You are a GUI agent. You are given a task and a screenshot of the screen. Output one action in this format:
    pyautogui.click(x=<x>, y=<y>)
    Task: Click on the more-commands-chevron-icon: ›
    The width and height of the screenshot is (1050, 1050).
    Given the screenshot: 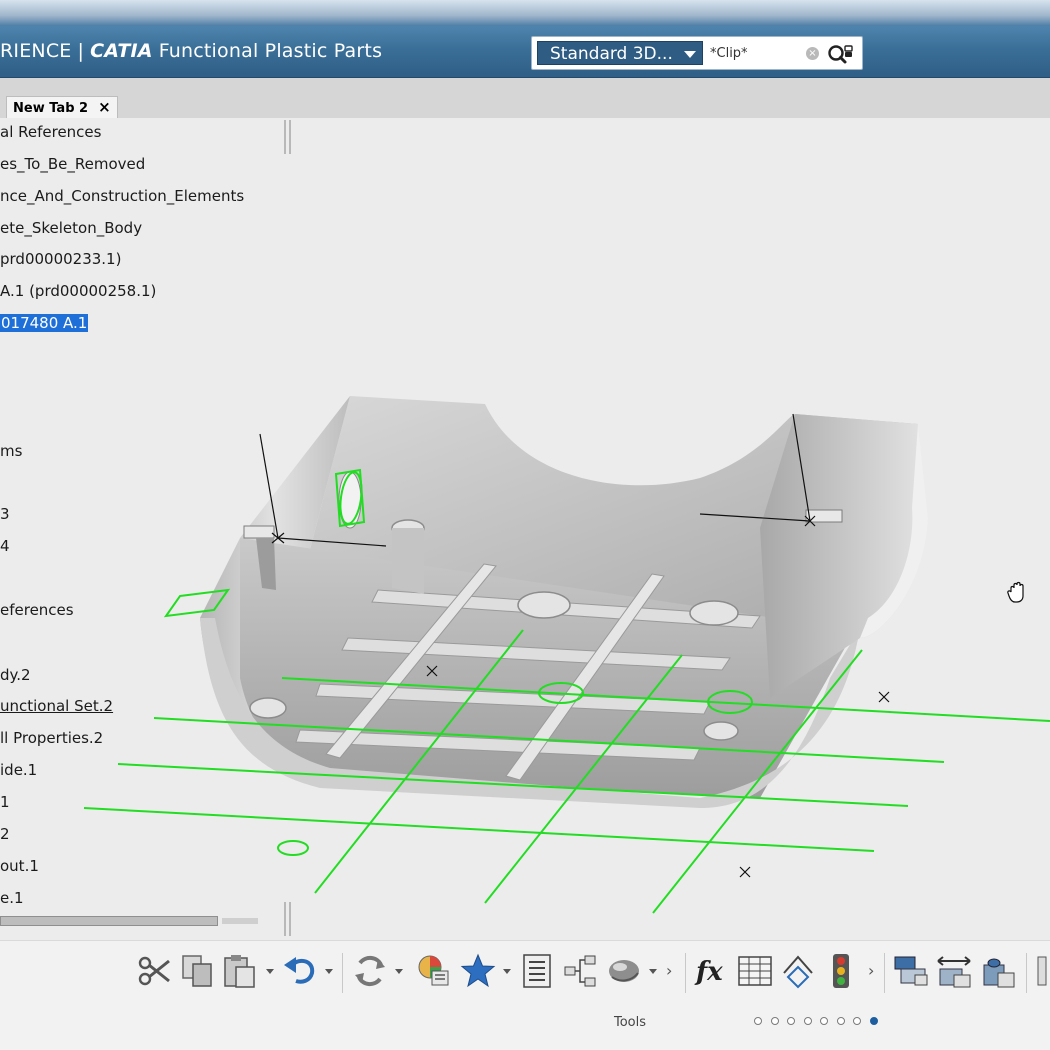 What is the action you would take?
    pyautogui.click(x=669, y=970)
    